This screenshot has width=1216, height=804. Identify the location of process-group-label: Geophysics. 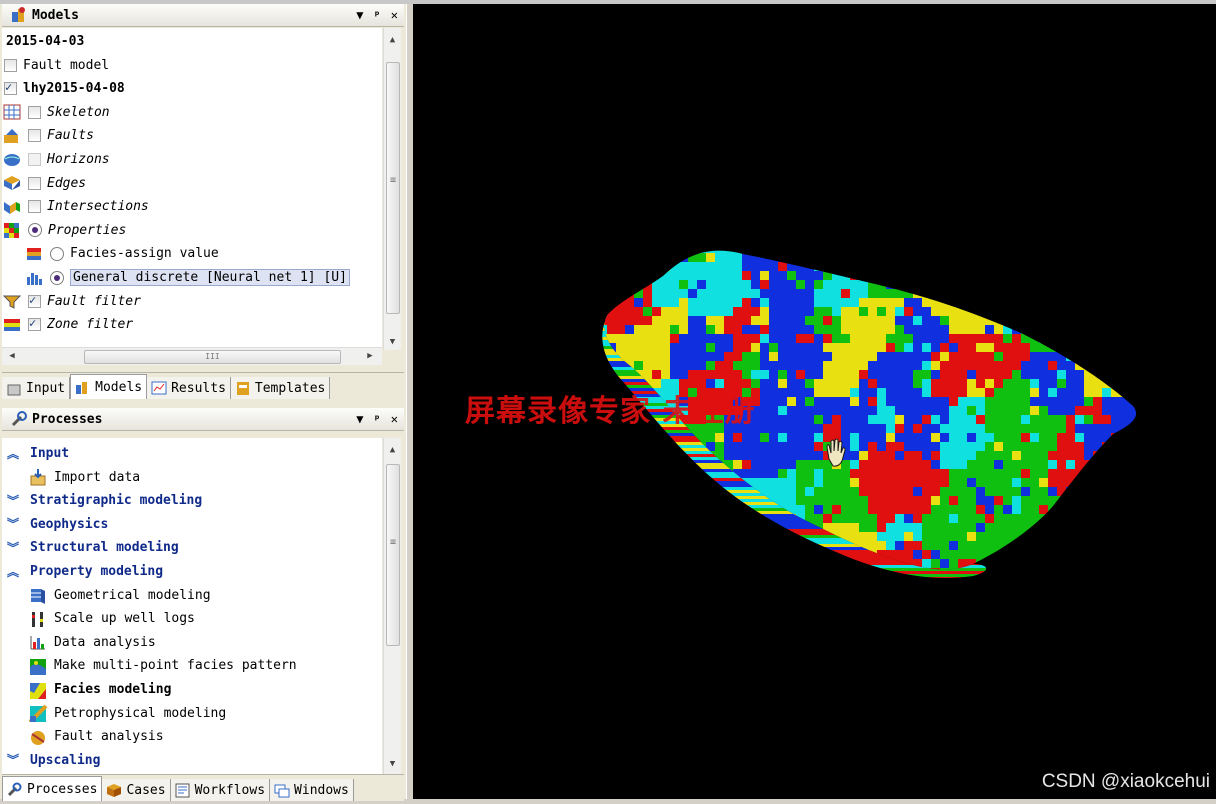
(69, 524).